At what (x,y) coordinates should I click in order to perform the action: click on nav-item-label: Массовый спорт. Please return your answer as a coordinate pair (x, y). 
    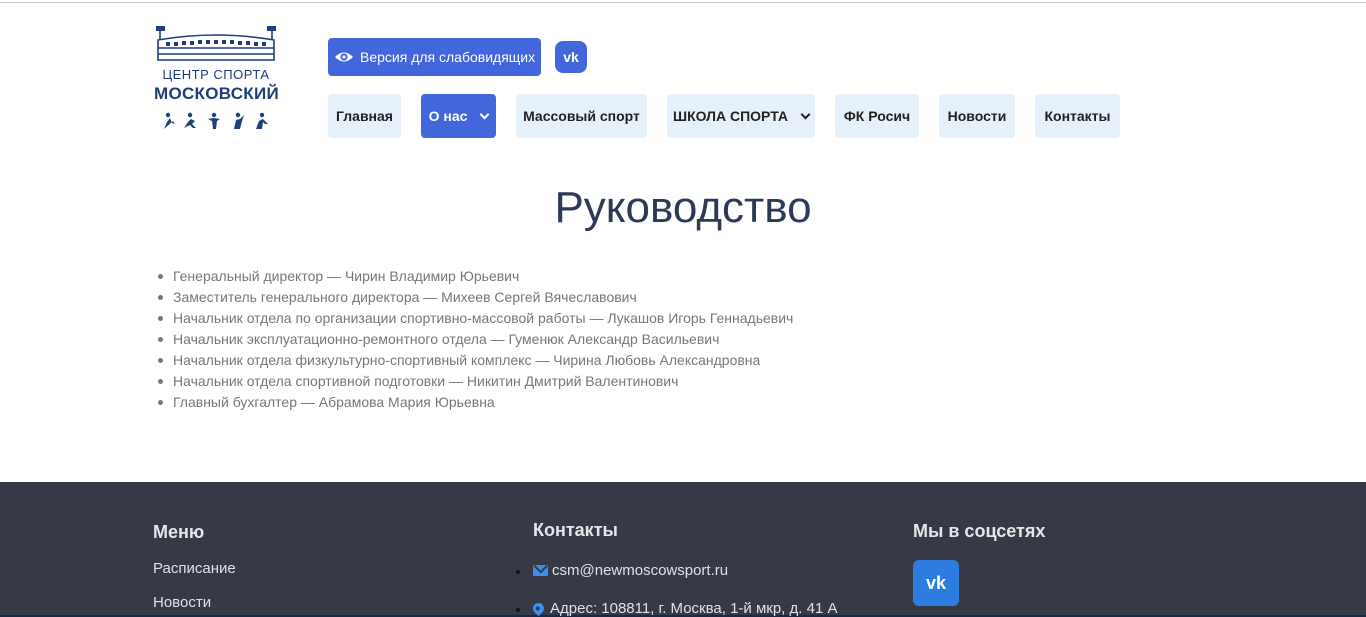
    Looking at the image, I should click on (581, 116).